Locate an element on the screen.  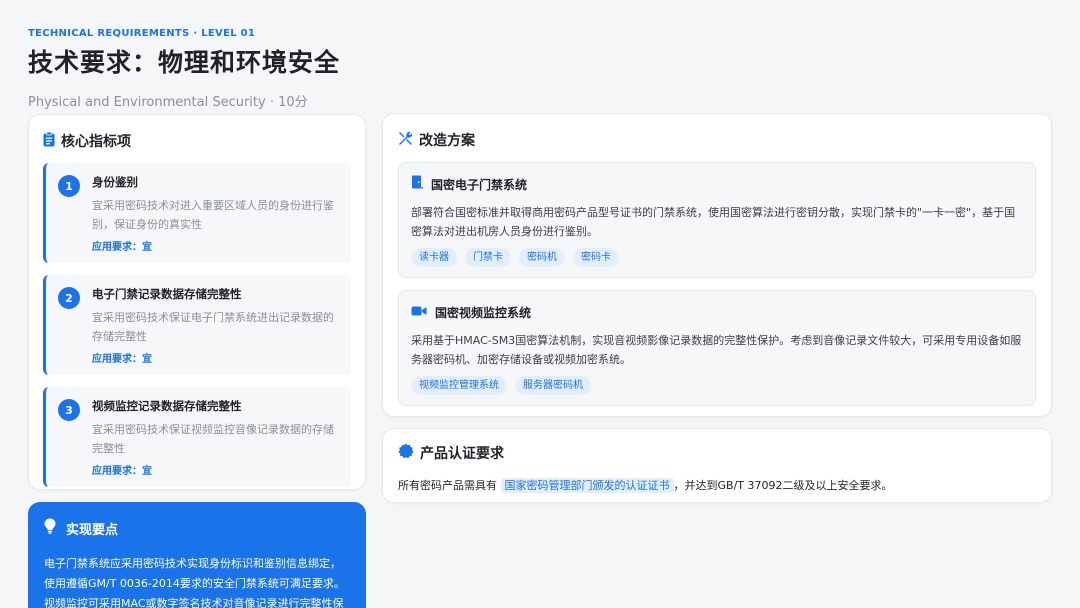
clipboard-icon is located at coordinates (49, 141).